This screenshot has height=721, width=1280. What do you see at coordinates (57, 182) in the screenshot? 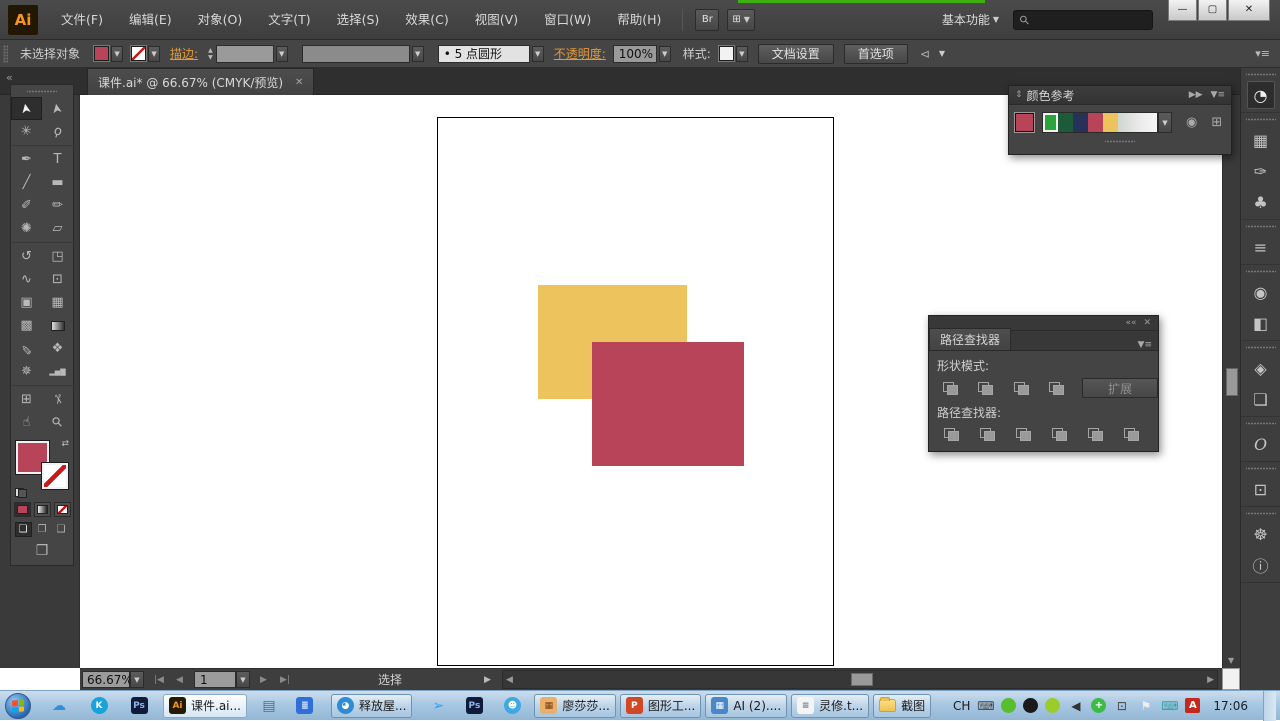
I see `rectangle-tool: ▬` at bounding box center [57, 182].